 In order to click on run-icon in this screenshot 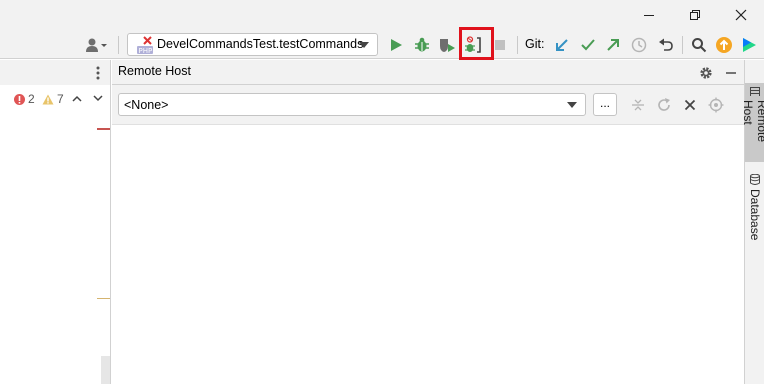, I will do `click(396, 45)`.